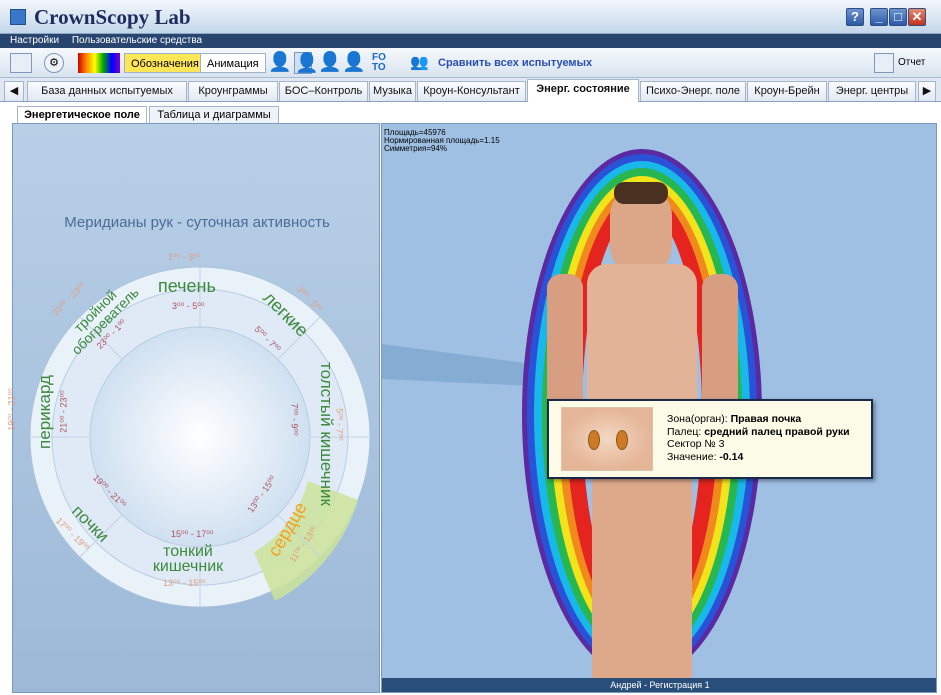  I want to click on report-icon, so click(884, 63).